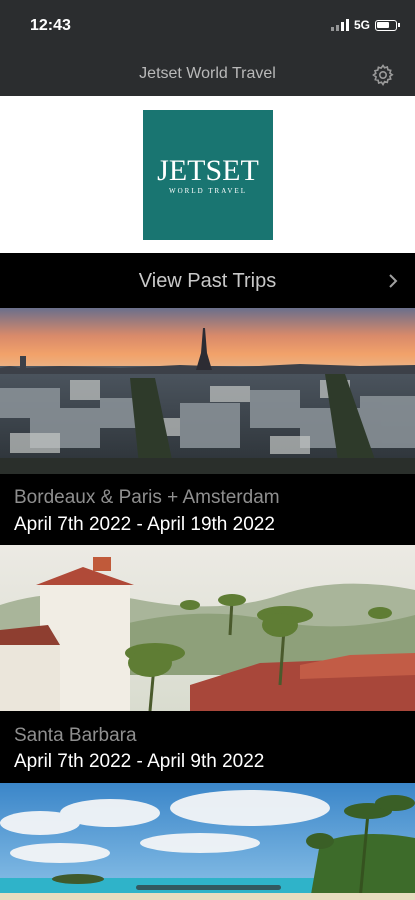 The image size is (415, 900). I want to click on logo-main-text: JETSET, so click(208, 170).